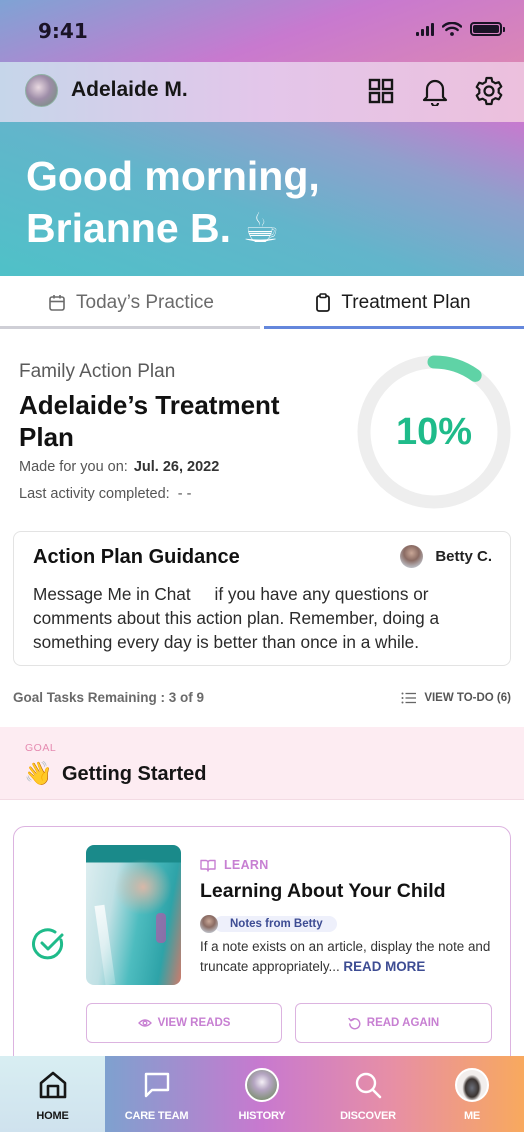  I want to click on waving-hand-icon: 👋, so click(38, 773).